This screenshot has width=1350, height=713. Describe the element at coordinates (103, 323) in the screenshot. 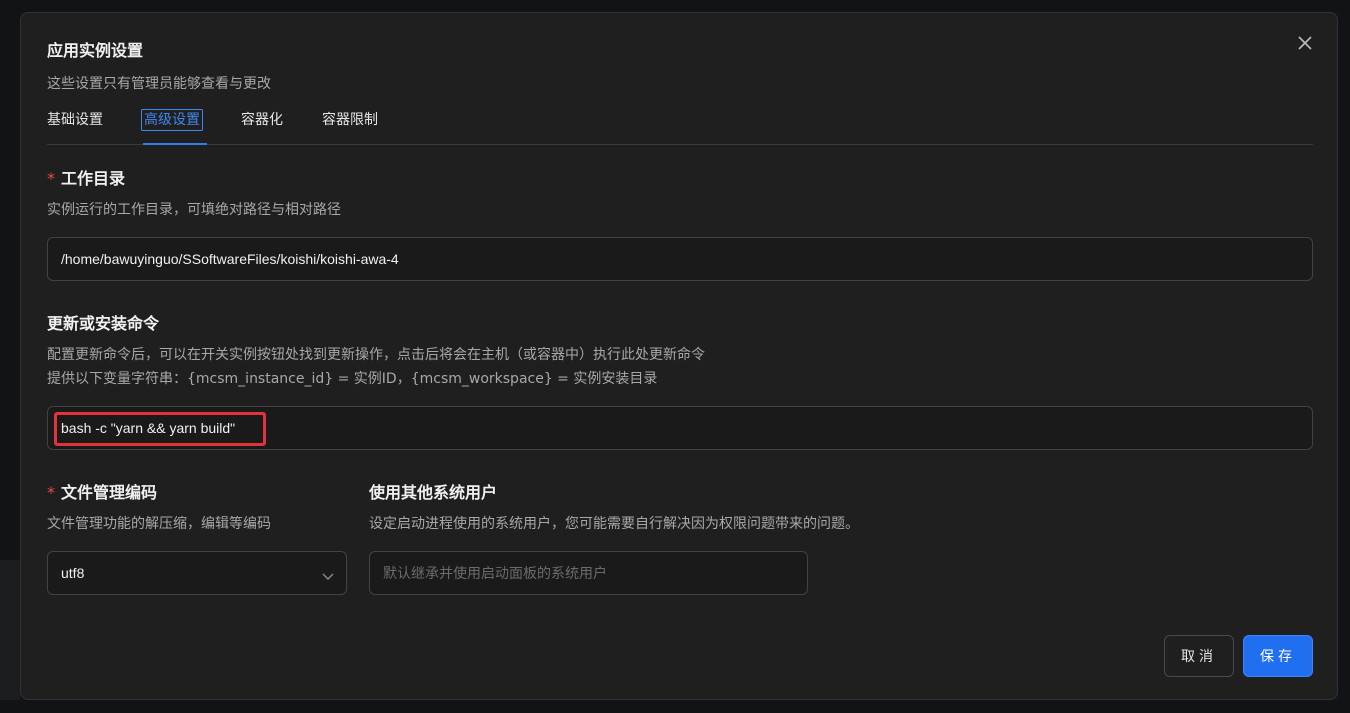

I see `update-command-label: 更新或安装命令` at that location.